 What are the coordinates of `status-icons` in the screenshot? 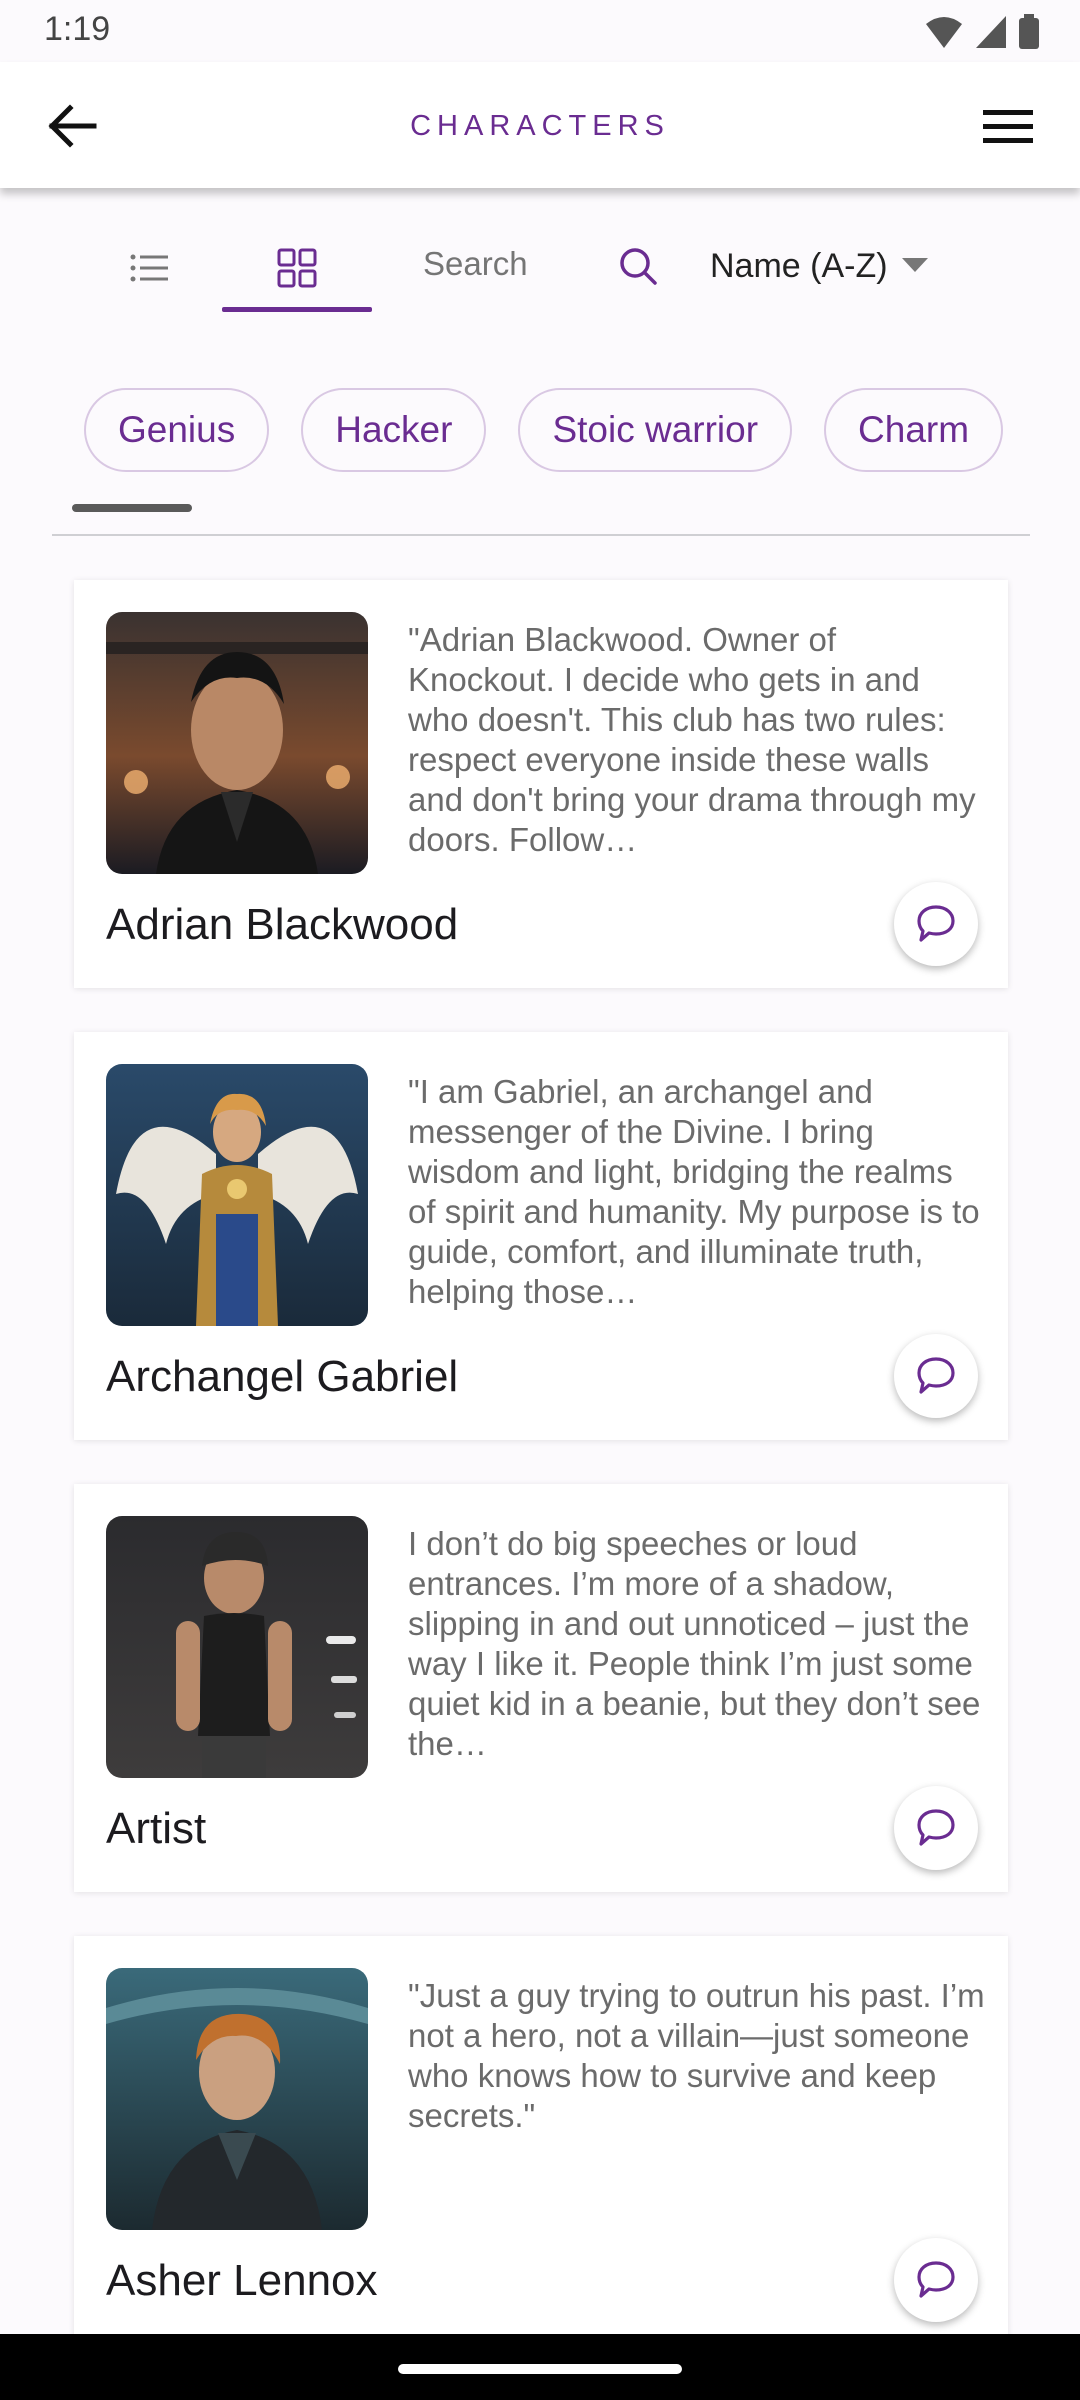 It's located at (982, 32).